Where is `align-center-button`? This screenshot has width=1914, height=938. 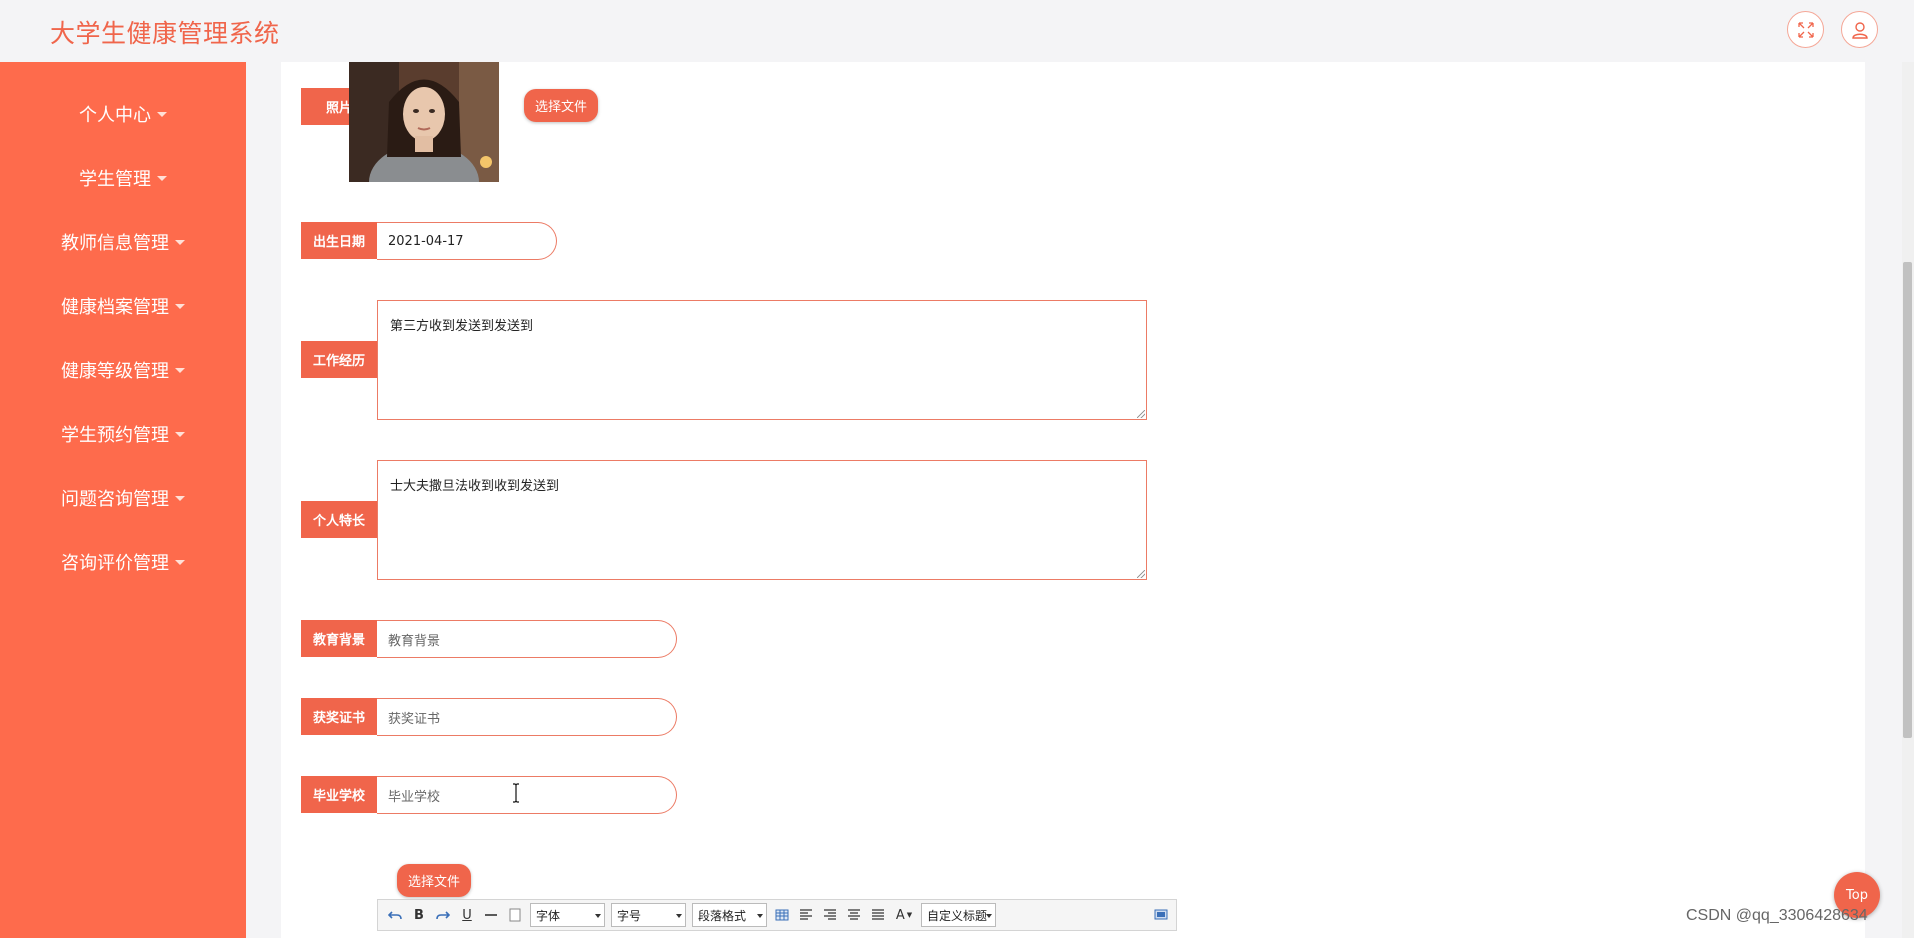
align-center-button is located at coordinates (854, 915).